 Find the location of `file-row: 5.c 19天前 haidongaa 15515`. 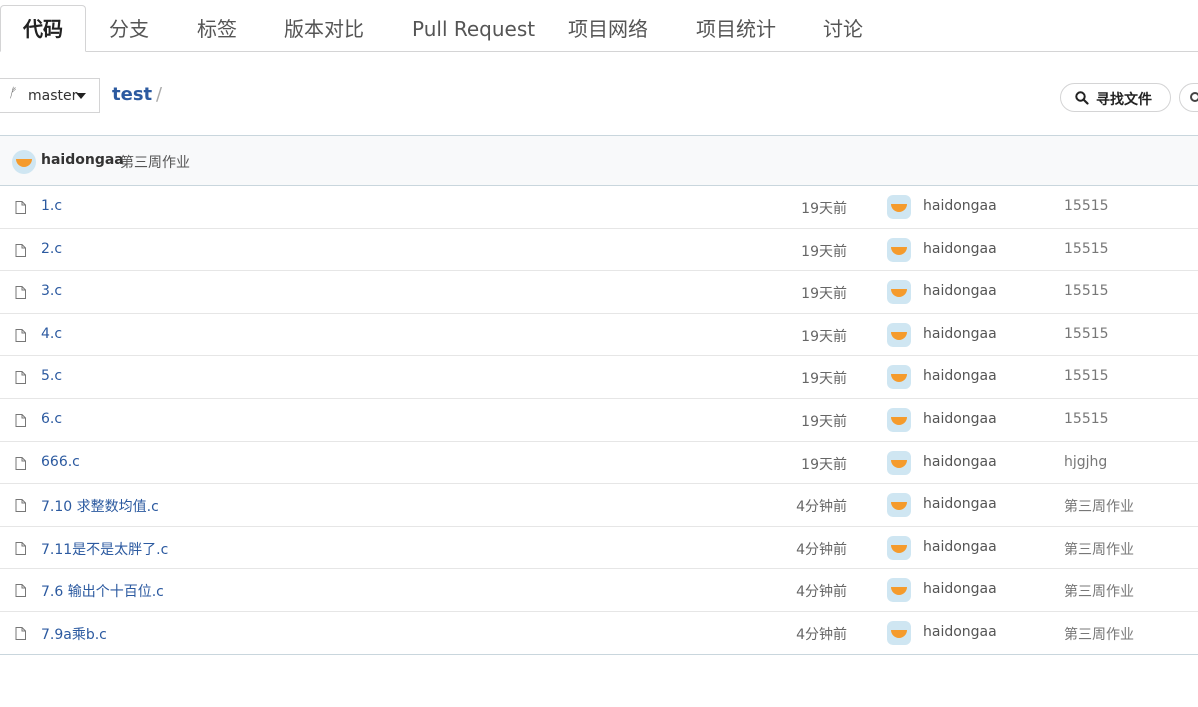

file-row: 5.c 19天前 haidongaa 15515 is located at coordinates (599, 377).